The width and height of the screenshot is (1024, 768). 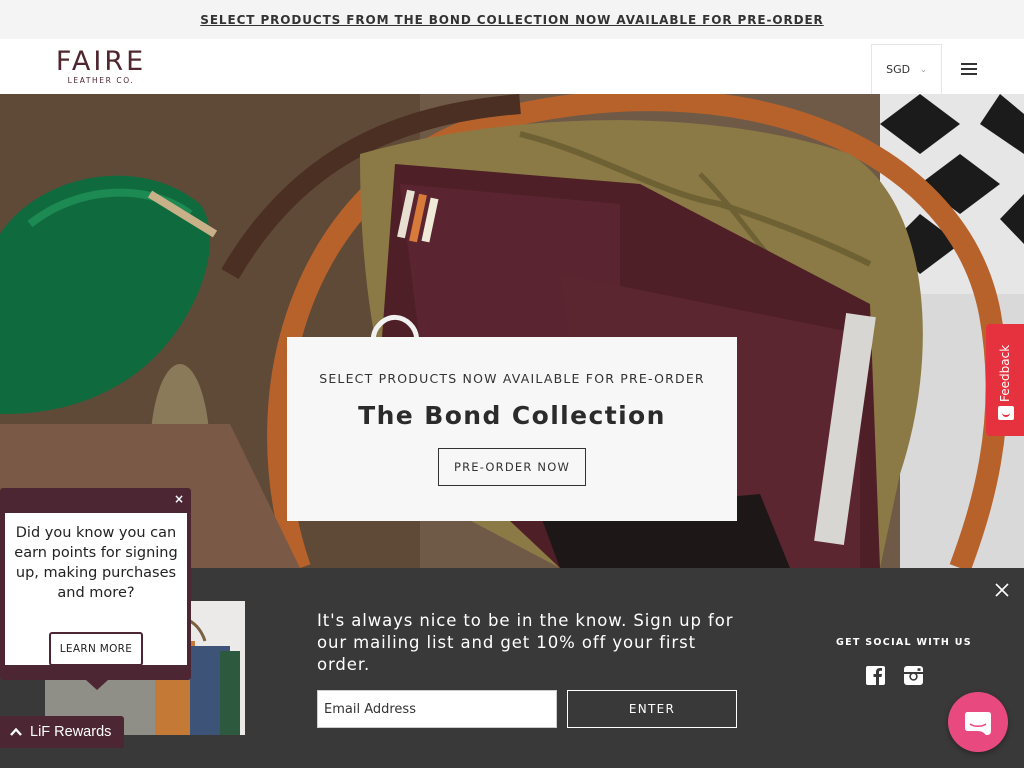 What do you see at coordinates (437, 709) in the screenshot?
I see `email-field` at bounding box center [437, 709].